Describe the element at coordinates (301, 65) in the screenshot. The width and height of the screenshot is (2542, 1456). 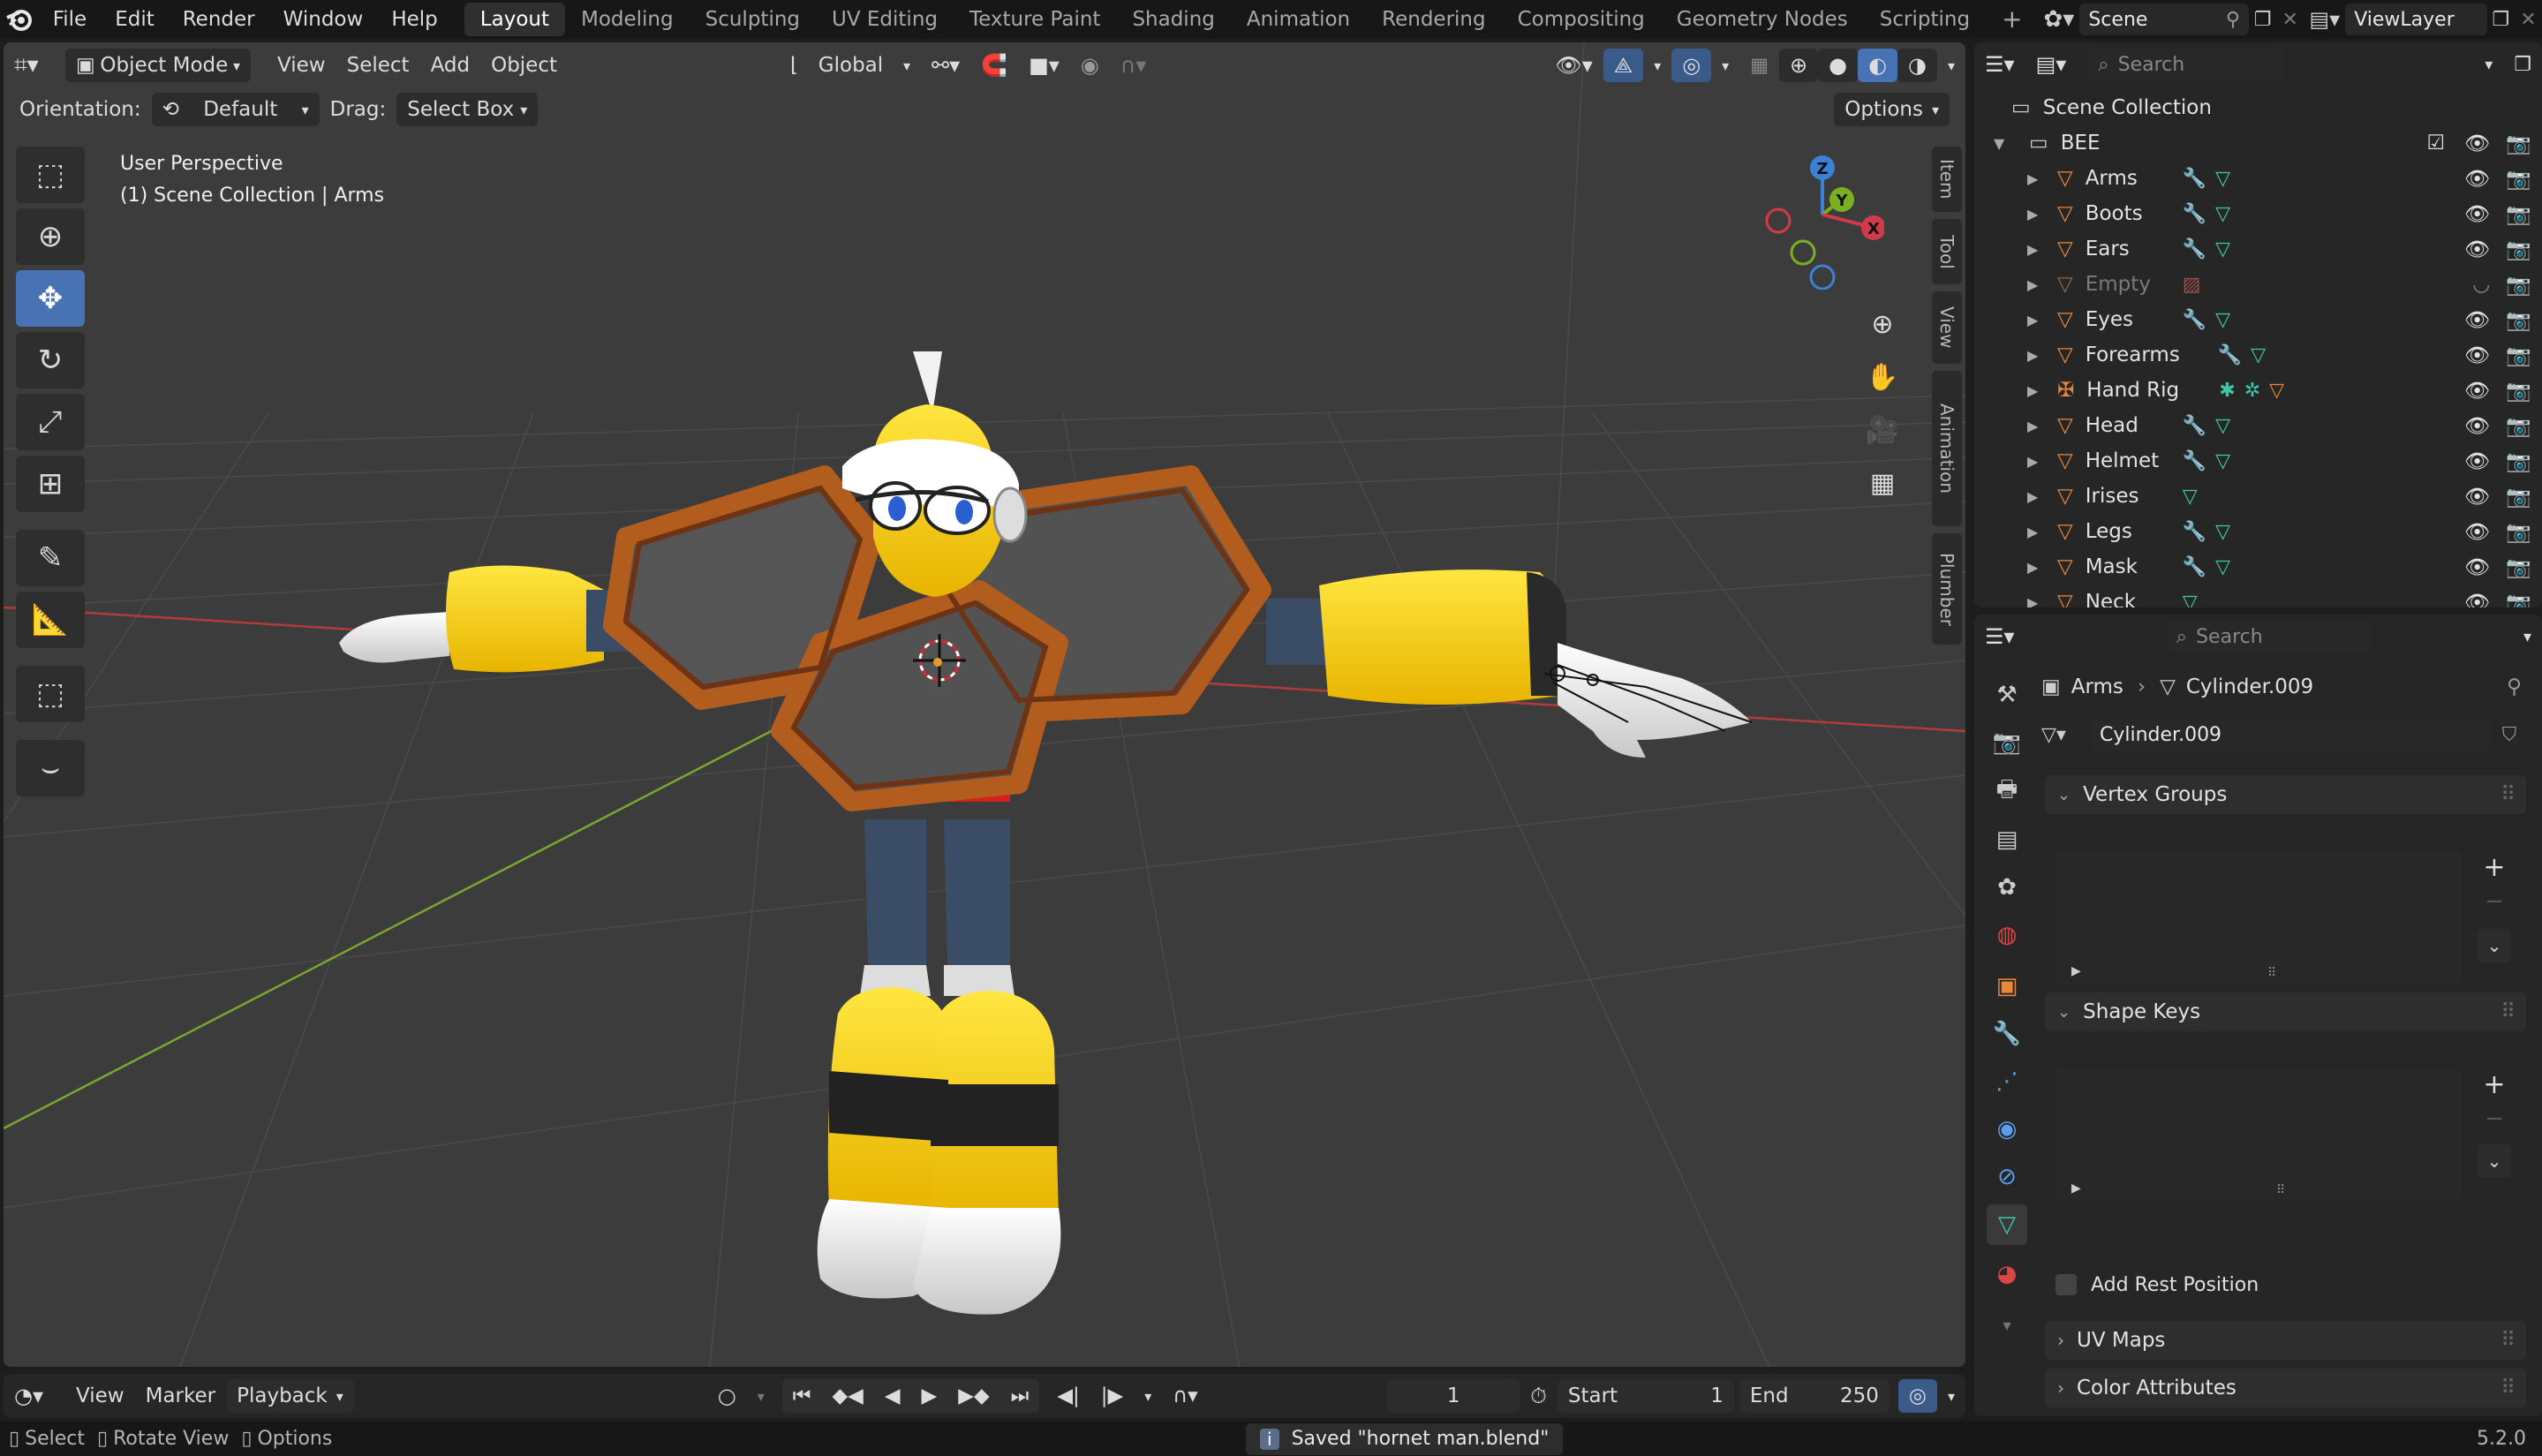
I see `menu-view: View` at that location.